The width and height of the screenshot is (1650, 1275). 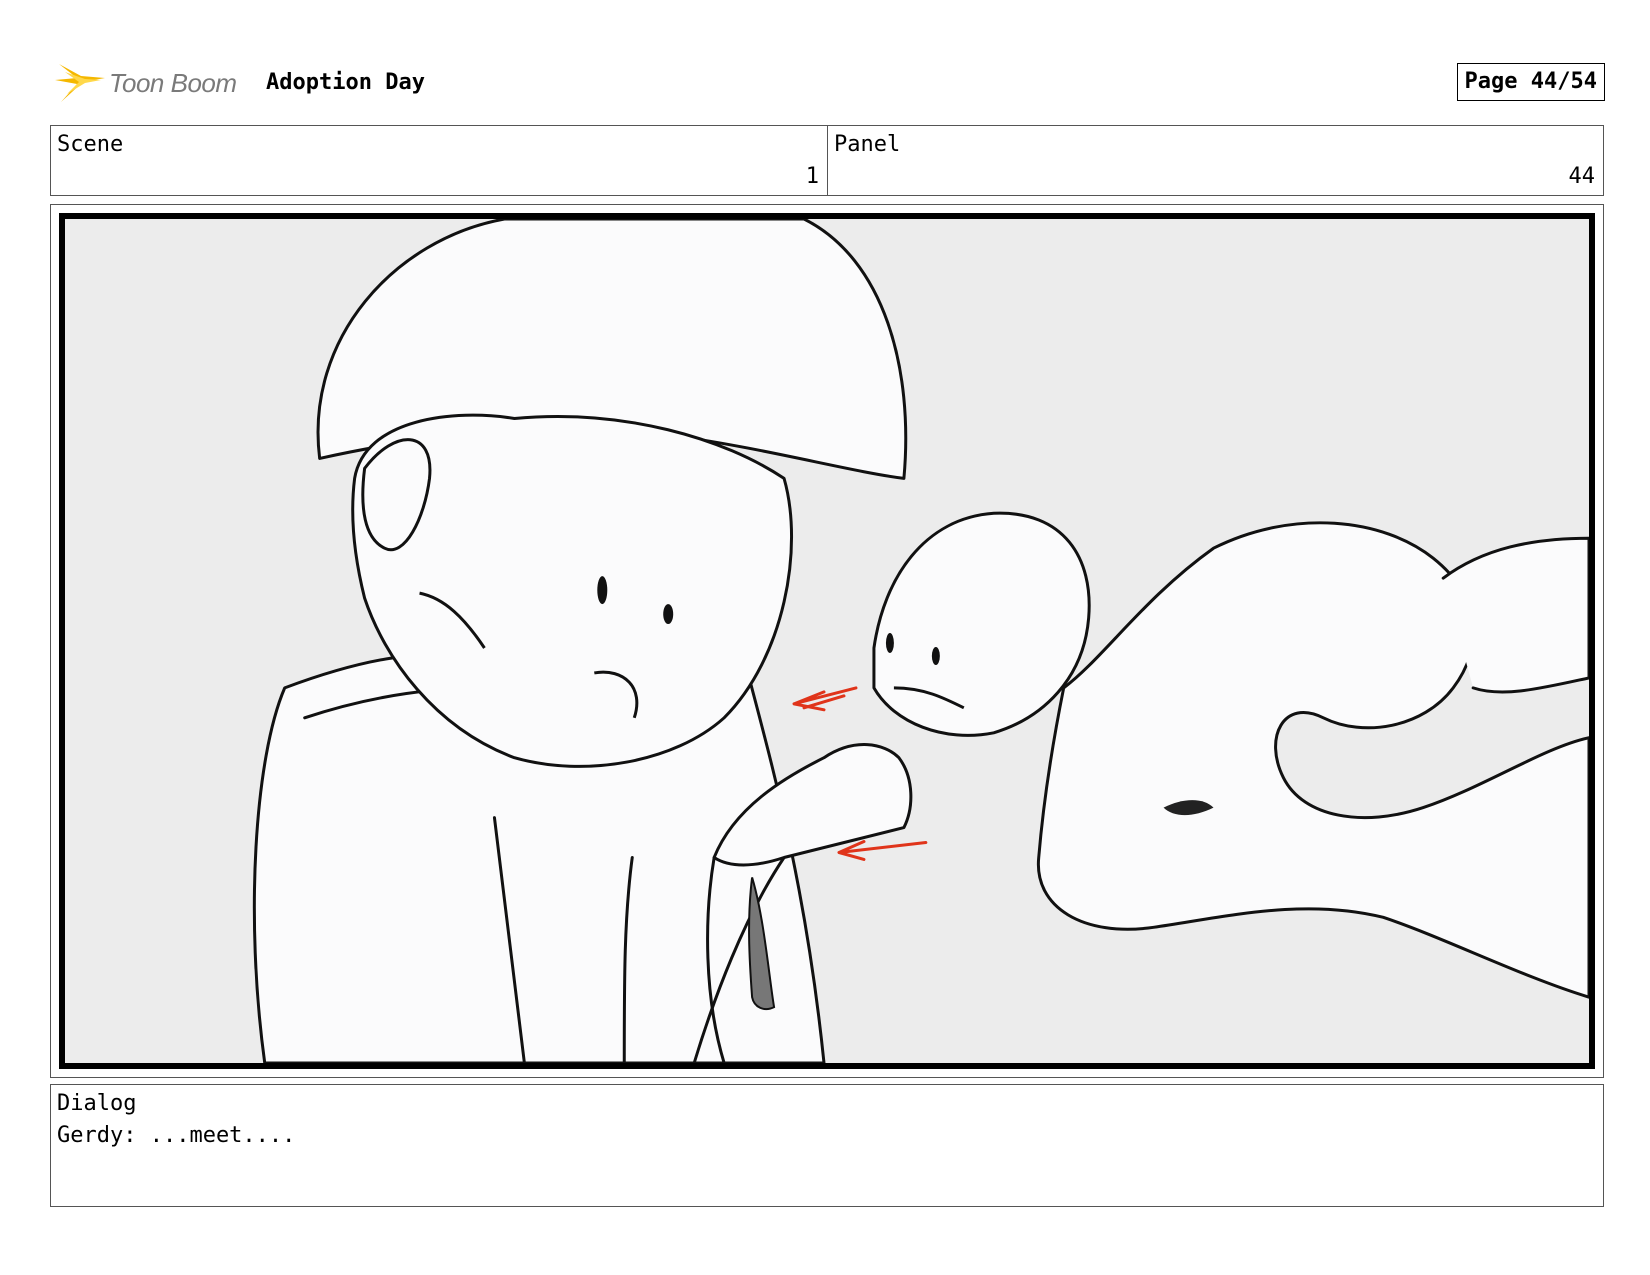 I want to click on scene-panel-row: Scene 1 Panel 44, so click(x=827, y=160).